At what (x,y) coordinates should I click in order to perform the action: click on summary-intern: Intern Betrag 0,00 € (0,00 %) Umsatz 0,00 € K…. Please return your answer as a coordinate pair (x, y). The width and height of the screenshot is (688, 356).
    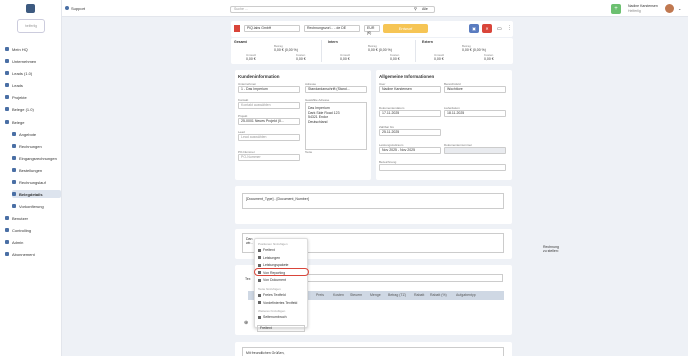
    Looking at the image, I should click on (372, 51).